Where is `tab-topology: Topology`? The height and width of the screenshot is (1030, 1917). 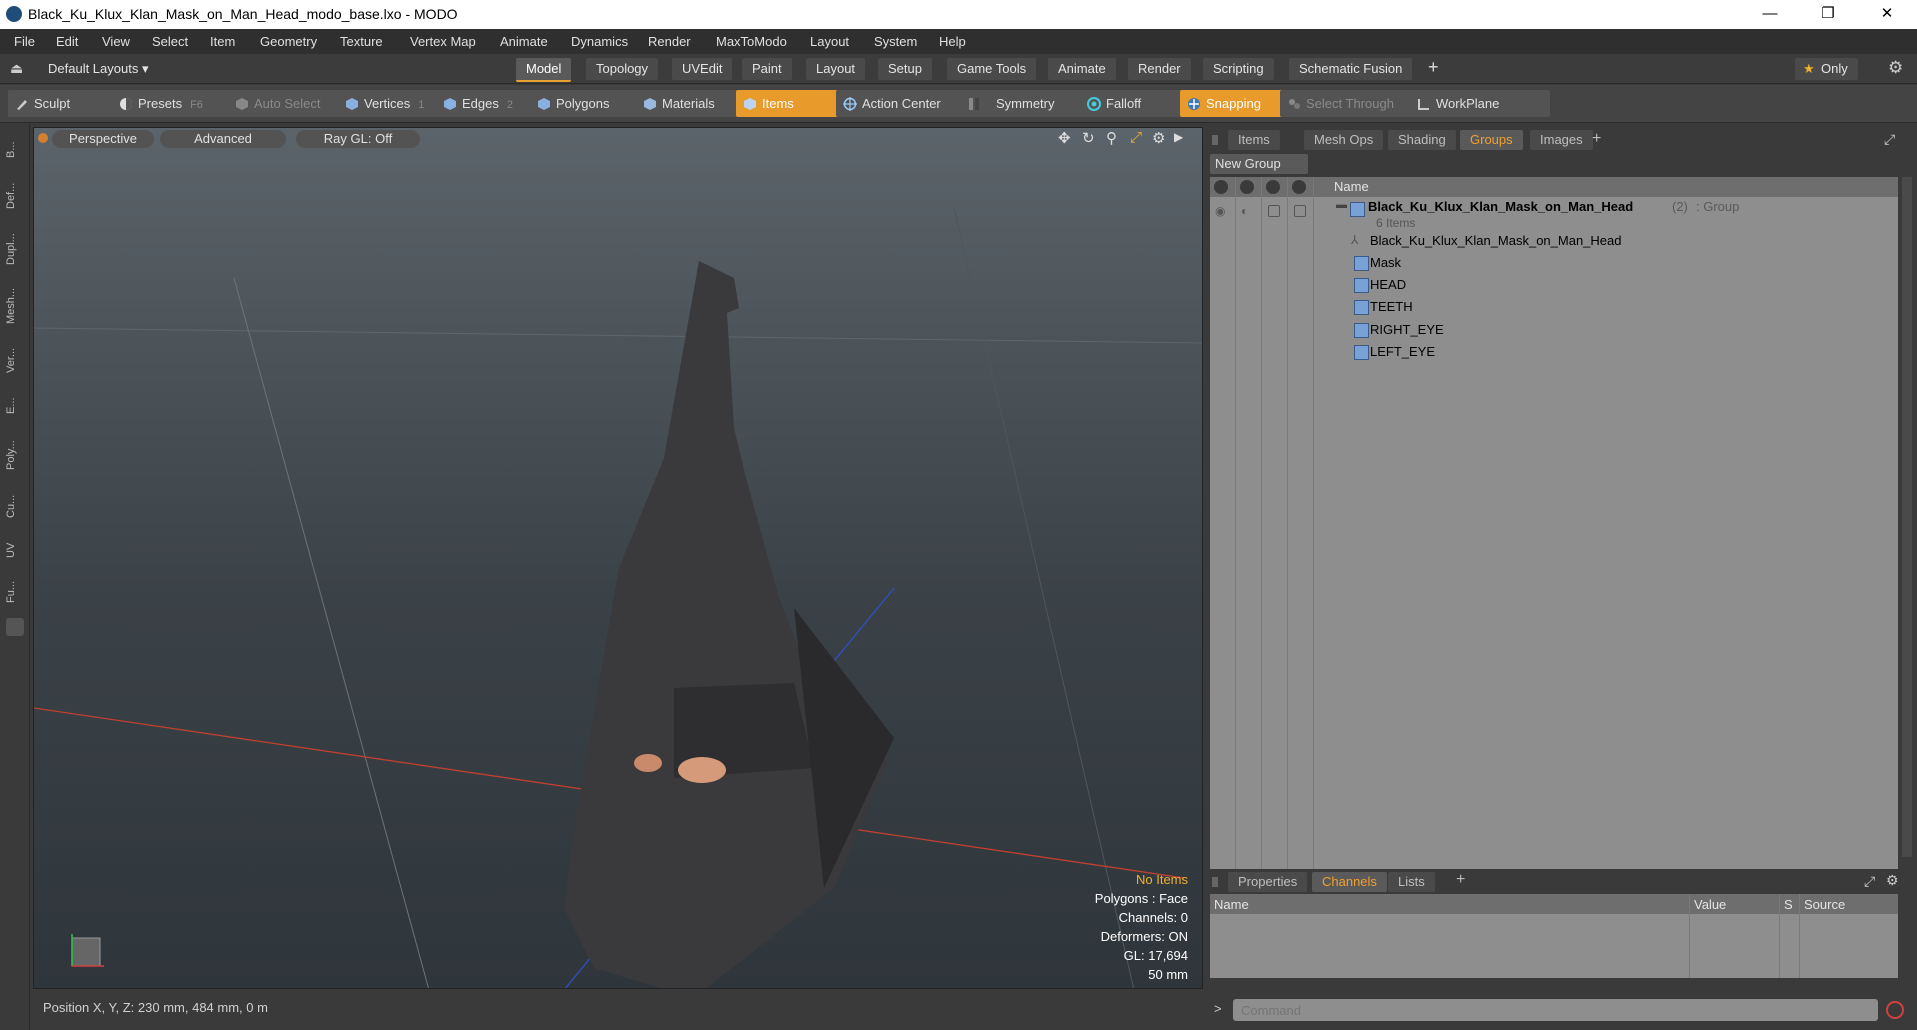 tab-topology: Topology is located at coordinates (622, 69).